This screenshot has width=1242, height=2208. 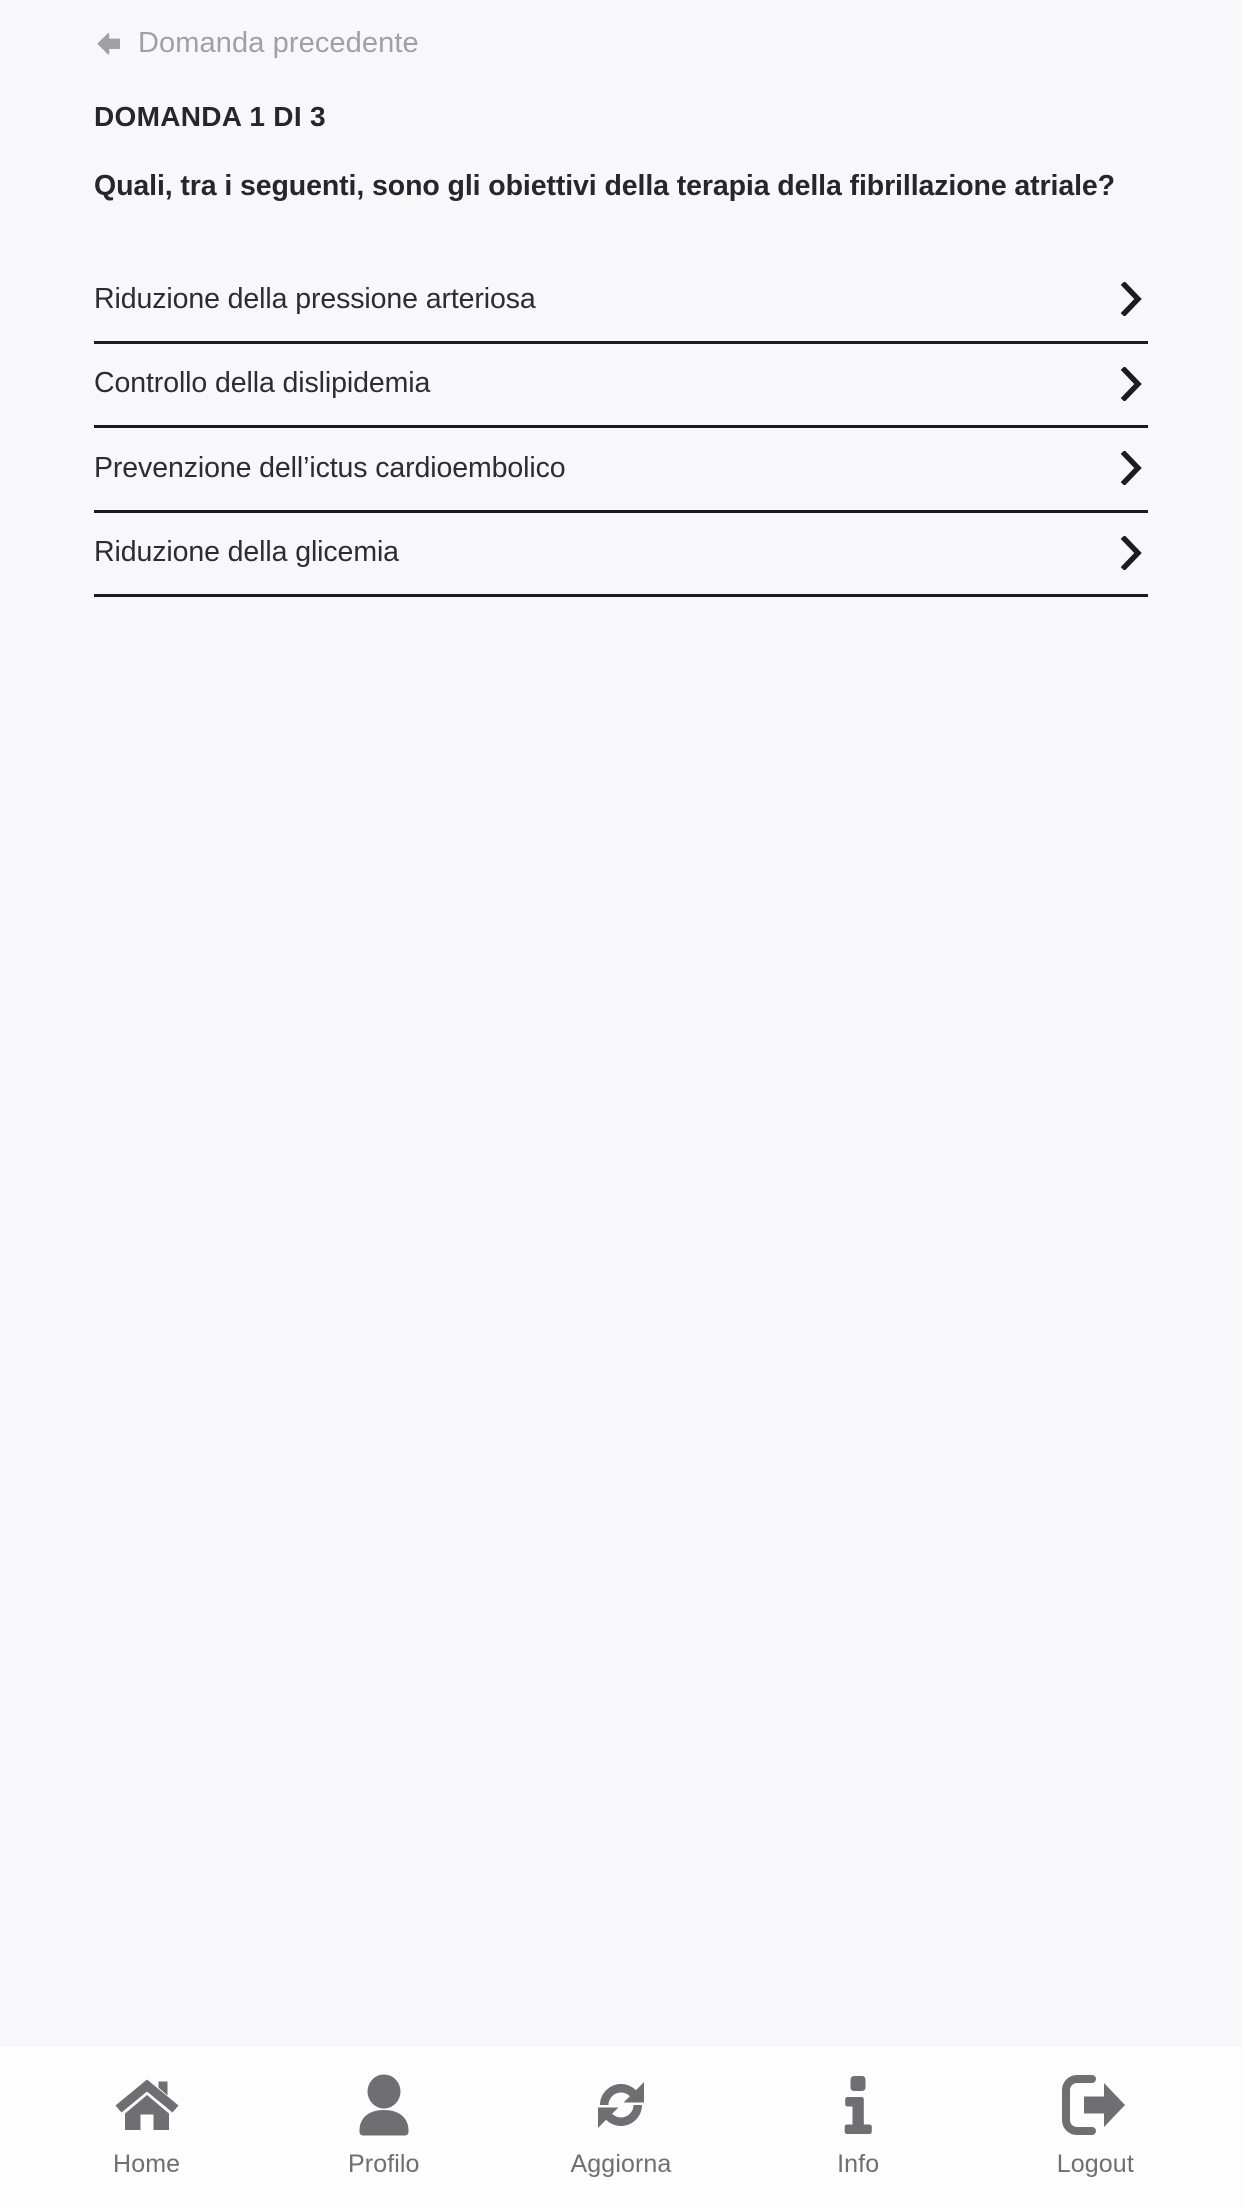 What do you see at coordinates (621, 2164) in the screenshot?
I see `tab-aggiorna-label: Aggiorna` at bounding box center [621, 2164].